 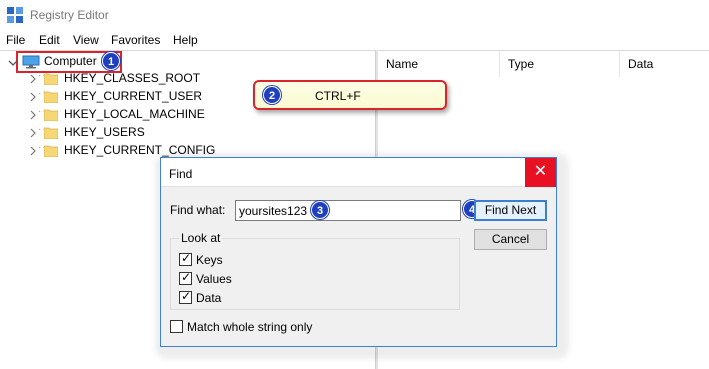 What do you see at coordinates (150, 133) in the screenshot?
I see `tree-item-hkey-users: ·· HKEY_USERS` at bounding box center [150, 133].